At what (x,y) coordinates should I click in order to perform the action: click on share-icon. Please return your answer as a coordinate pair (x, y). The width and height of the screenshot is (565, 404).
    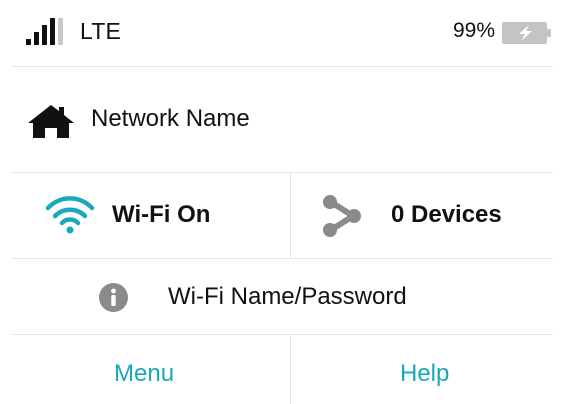
    Looking at the image, I should click on (342, 216).